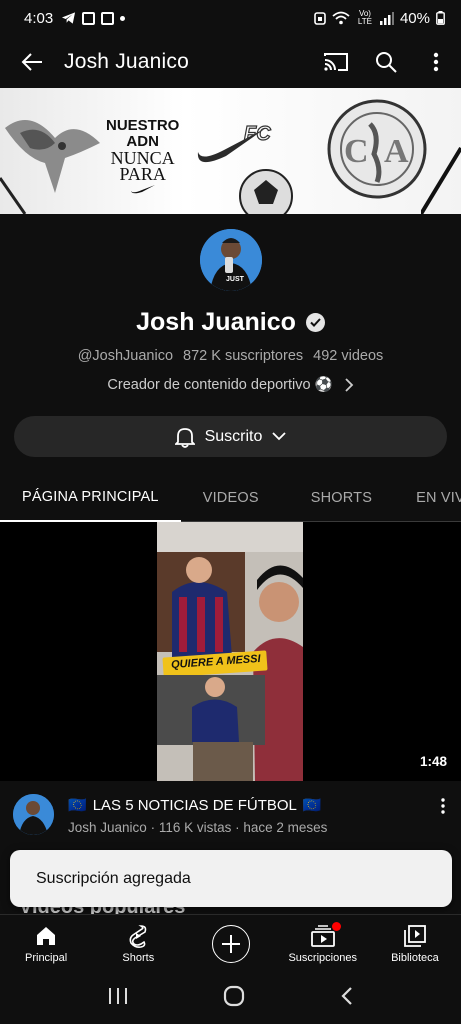  Describe the element at coordinates (348, 356) in the screenshot. I see `video-count: 492 videos` at that location.